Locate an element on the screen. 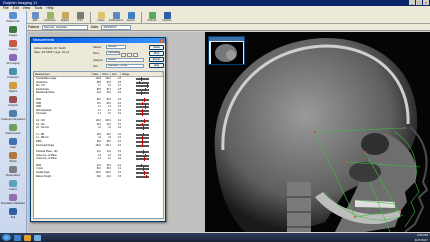 Image resolution: width=430 pixels, height=242 pixels. maximize-button: □ is located at coordinates (419, 2).